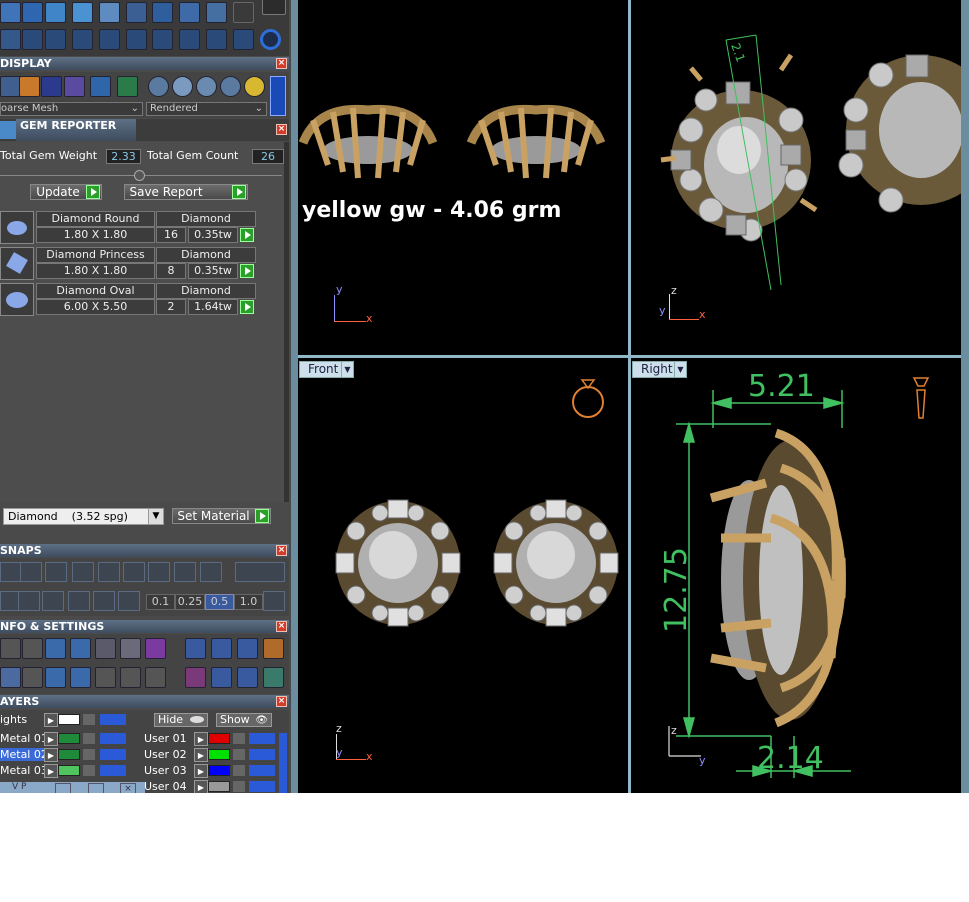 The image size is (969, 902). Describe the element at coordinates (216, 39) in the screenshot. I see `group-icon` at that location.